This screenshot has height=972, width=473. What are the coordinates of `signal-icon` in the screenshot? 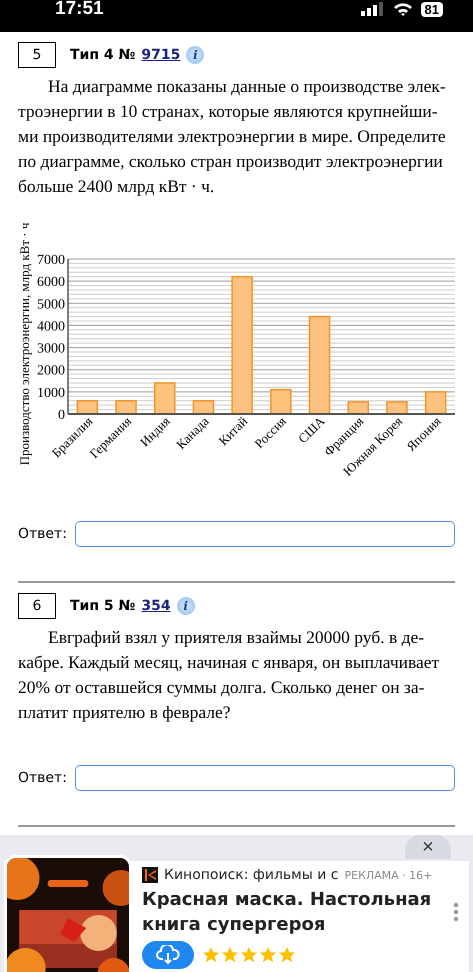 It's located at (372, 9).